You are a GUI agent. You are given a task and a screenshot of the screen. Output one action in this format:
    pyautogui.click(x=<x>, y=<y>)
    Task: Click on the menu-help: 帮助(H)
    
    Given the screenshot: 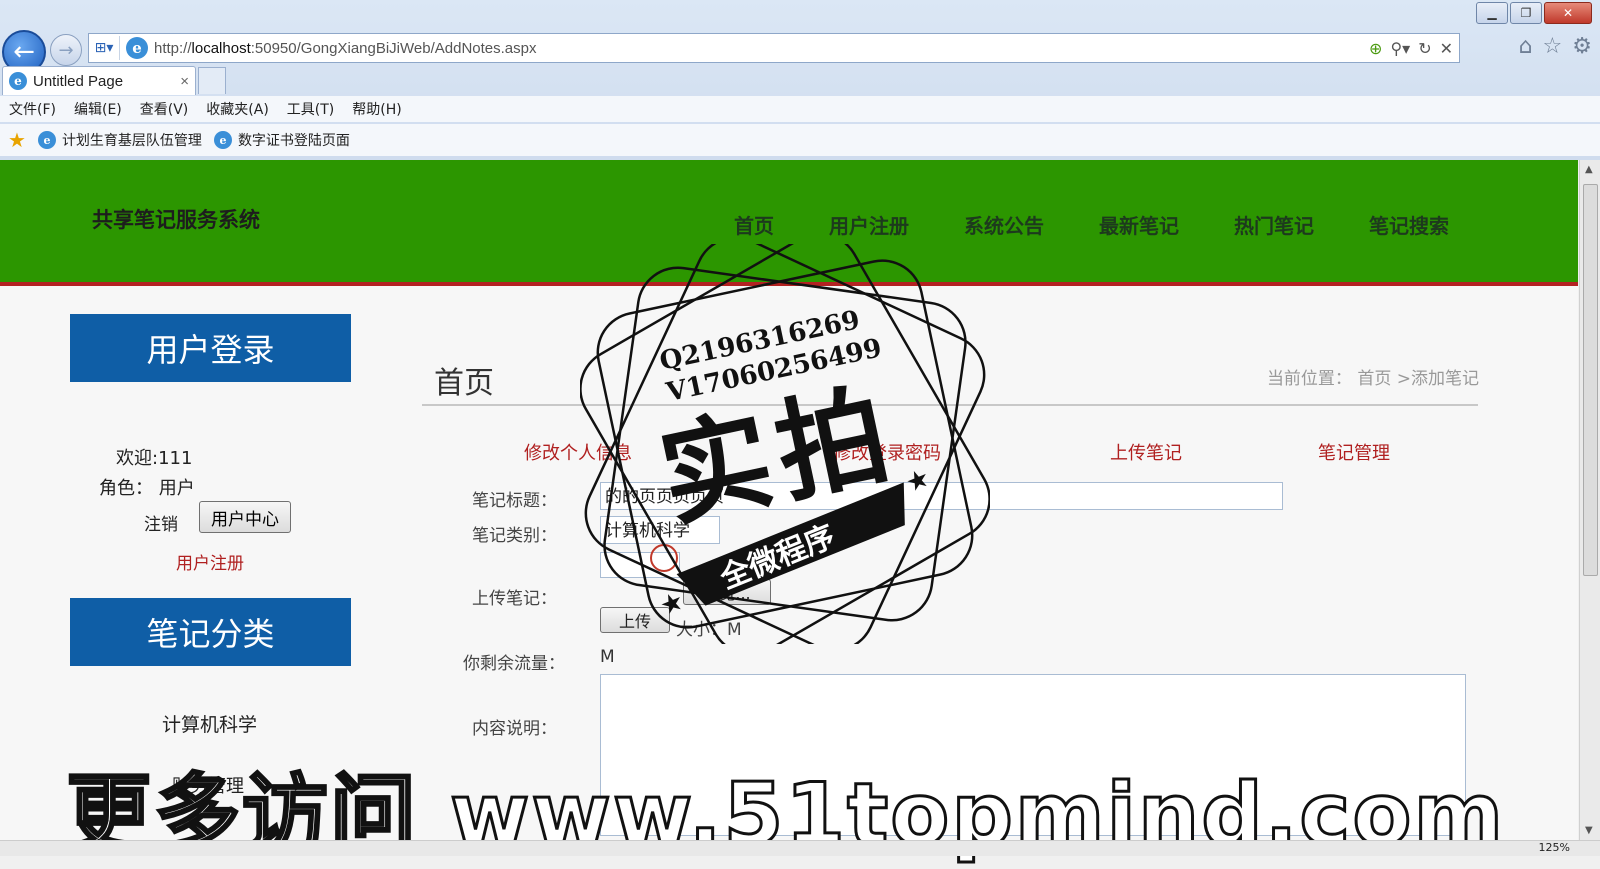 What is the action you would take?
    pyautogui.click(x=376, y=109)
    